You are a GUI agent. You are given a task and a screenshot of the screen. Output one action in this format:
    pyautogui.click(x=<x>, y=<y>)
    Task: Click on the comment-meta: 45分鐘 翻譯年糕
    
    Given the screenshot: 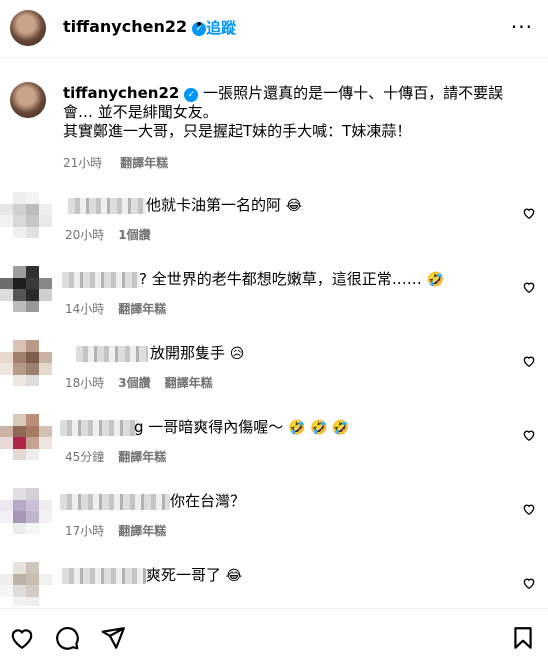 What is the action you would take?
    pyautogui.click(x=122, y=456)
    